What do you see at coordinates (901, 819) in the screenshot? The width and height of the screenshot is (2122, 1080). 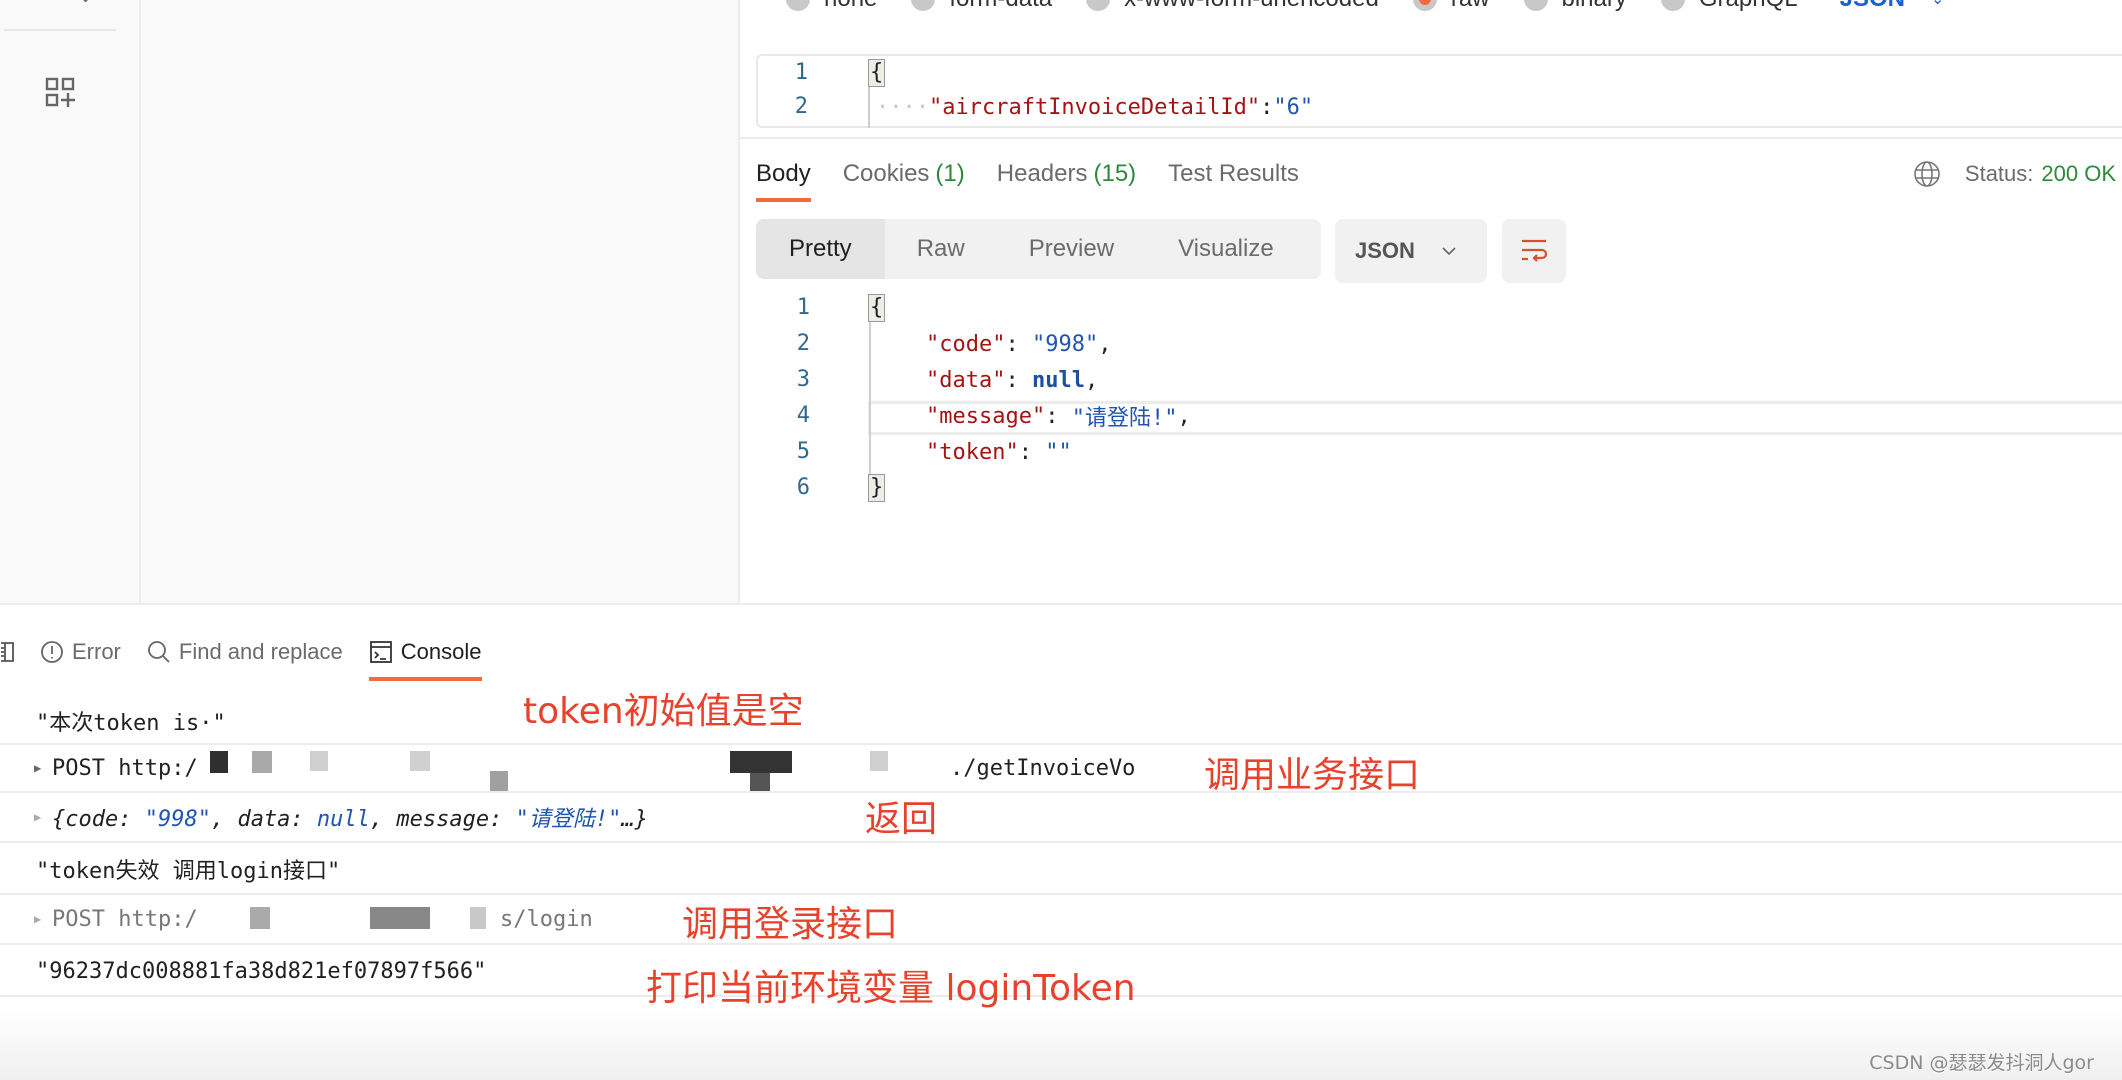 I see `annotation: 返回` at bounding box center [901, 819].